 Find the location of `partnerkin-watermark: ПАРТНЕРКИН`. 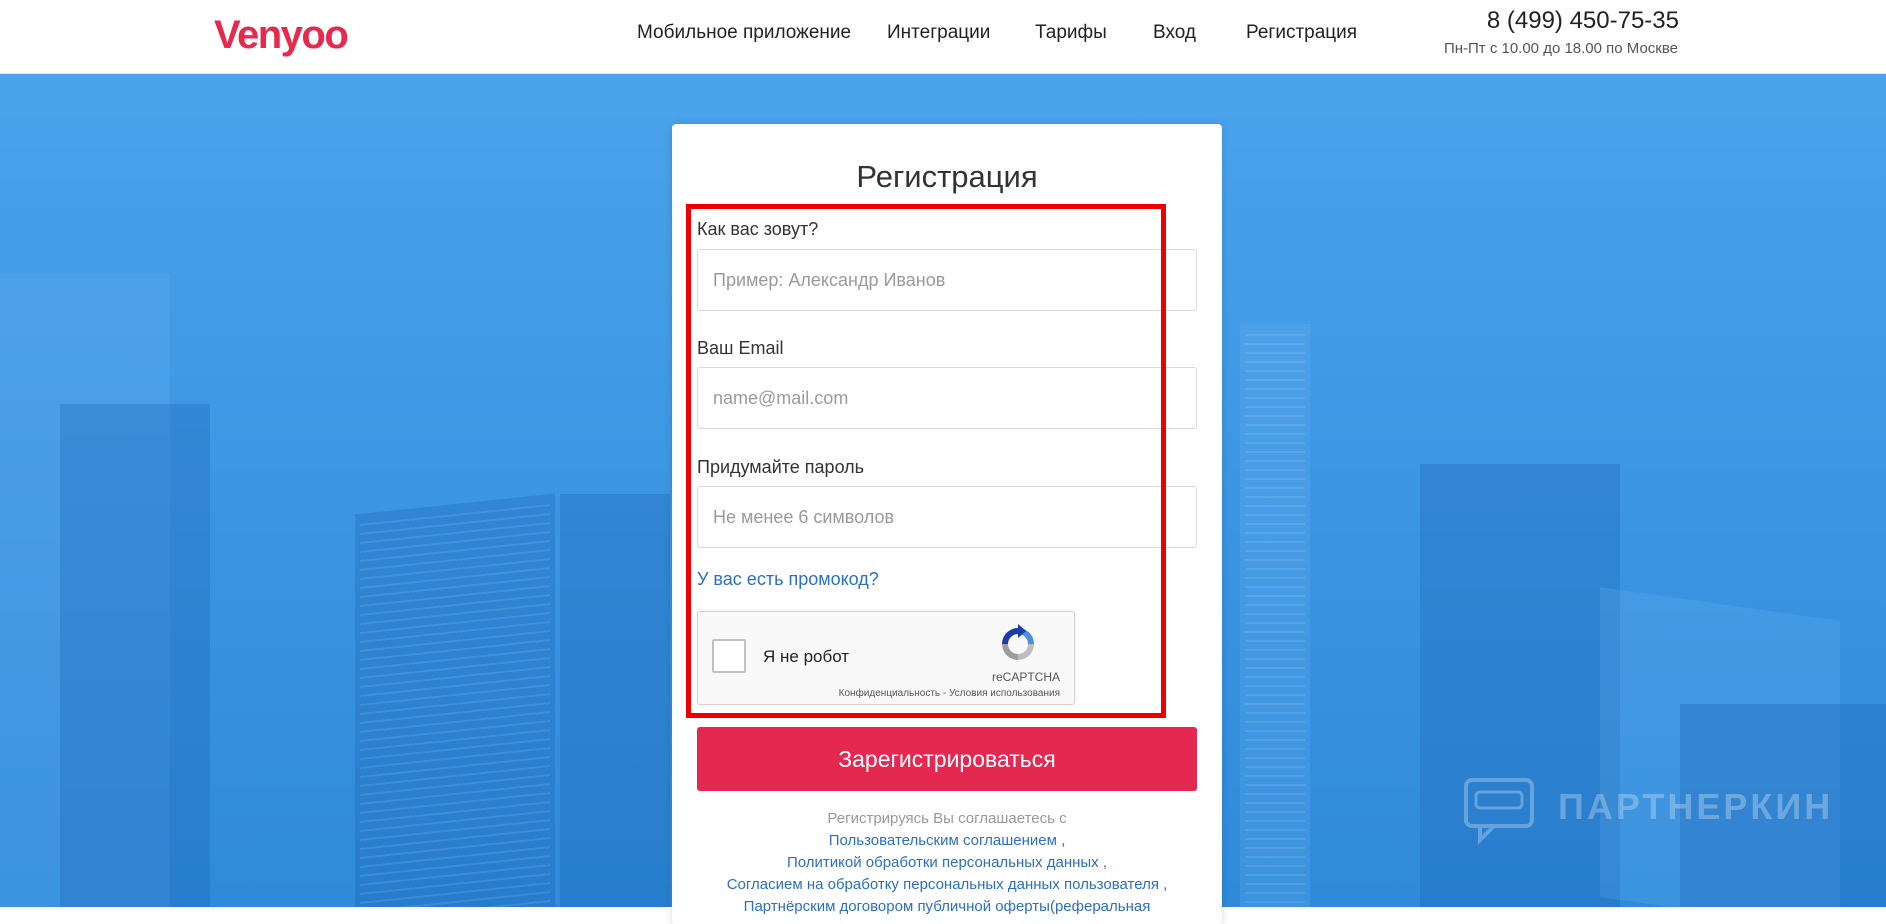

partnerkin-watermark: ПАРТНЕРКИН is located at coordinates (1652, 811).